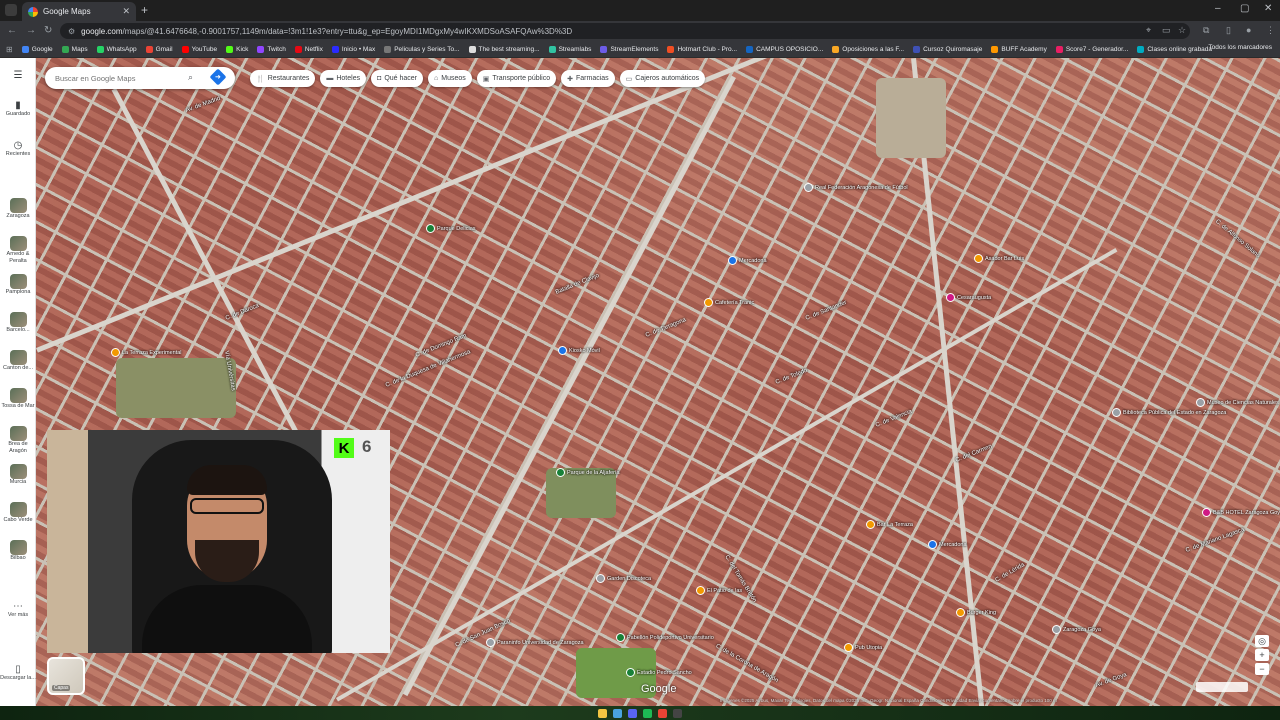  What do you see at coordinates (18, 475) in the screenshot?
I see `recent-place: Murcia` at bounding box center [18, 475].